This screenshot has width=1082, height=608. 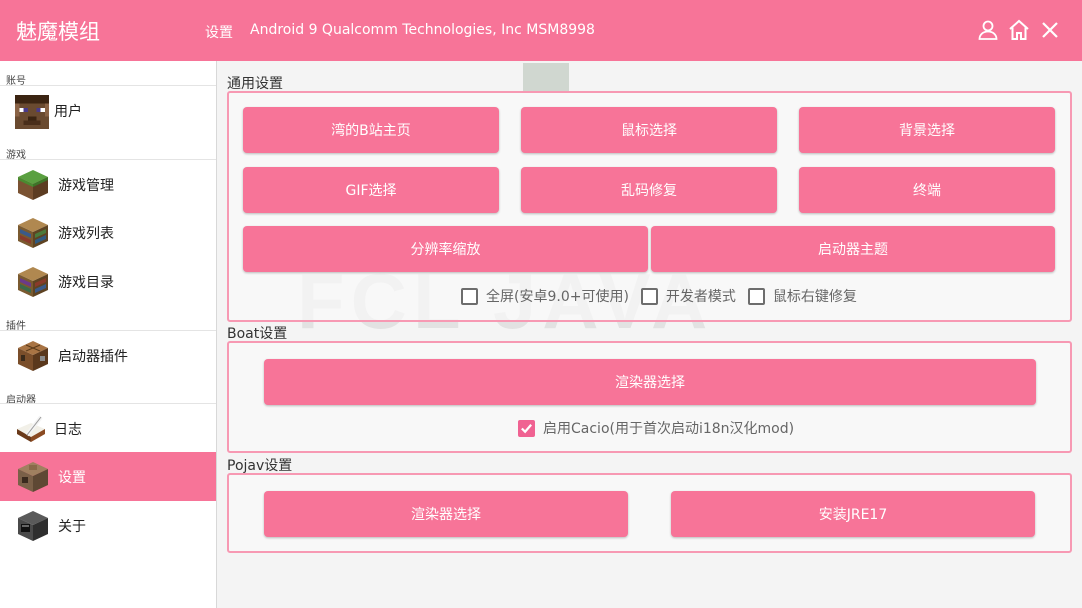 I want to click on mouse-select-button: 鼠标选择, so click(x=649, y=130).